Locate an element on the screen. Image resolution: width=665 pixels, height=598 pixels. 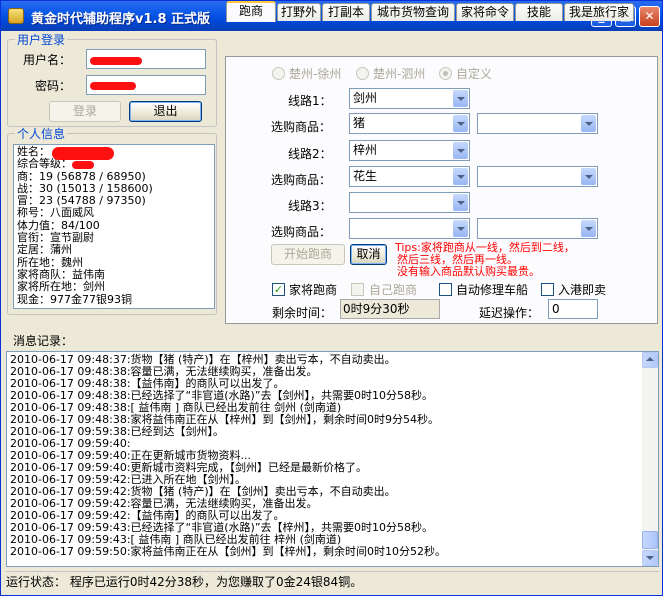
tab-label: 家将命令 is located at coordinates (484, 12).